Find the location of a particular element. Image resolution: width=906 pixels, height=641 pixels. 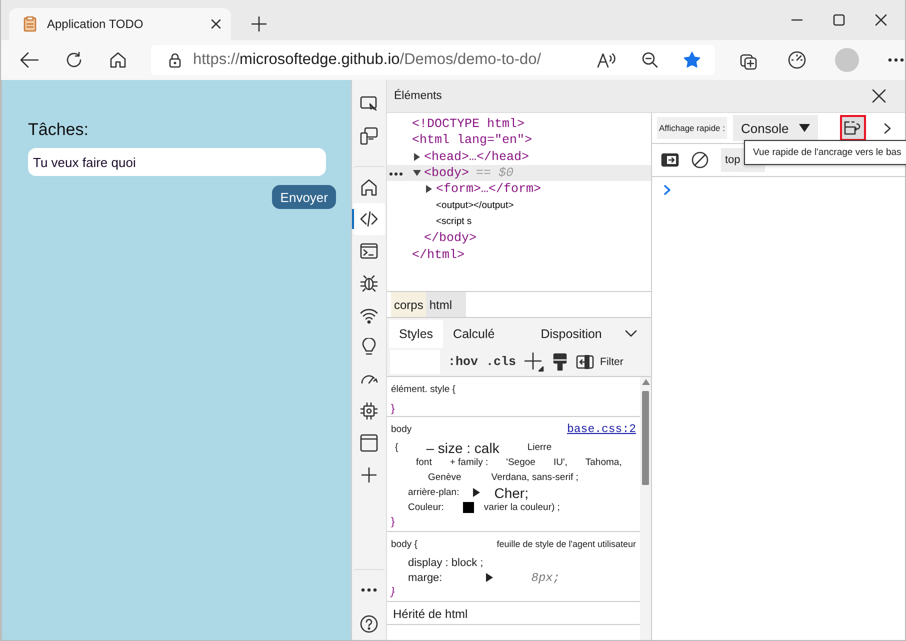

code-icon is located at coordinates (369, 219).